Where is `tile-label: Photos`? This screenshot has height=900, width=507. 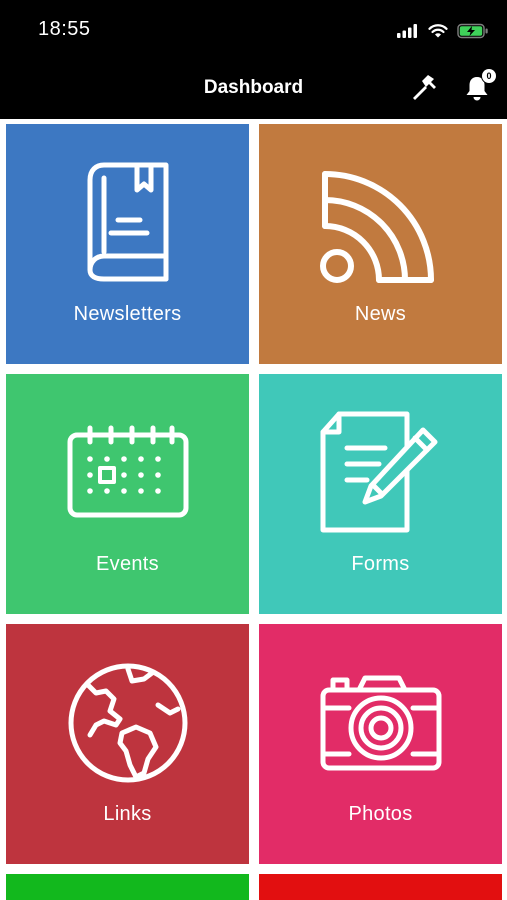
tile-label: Photos is located at coordinates (380, 814).